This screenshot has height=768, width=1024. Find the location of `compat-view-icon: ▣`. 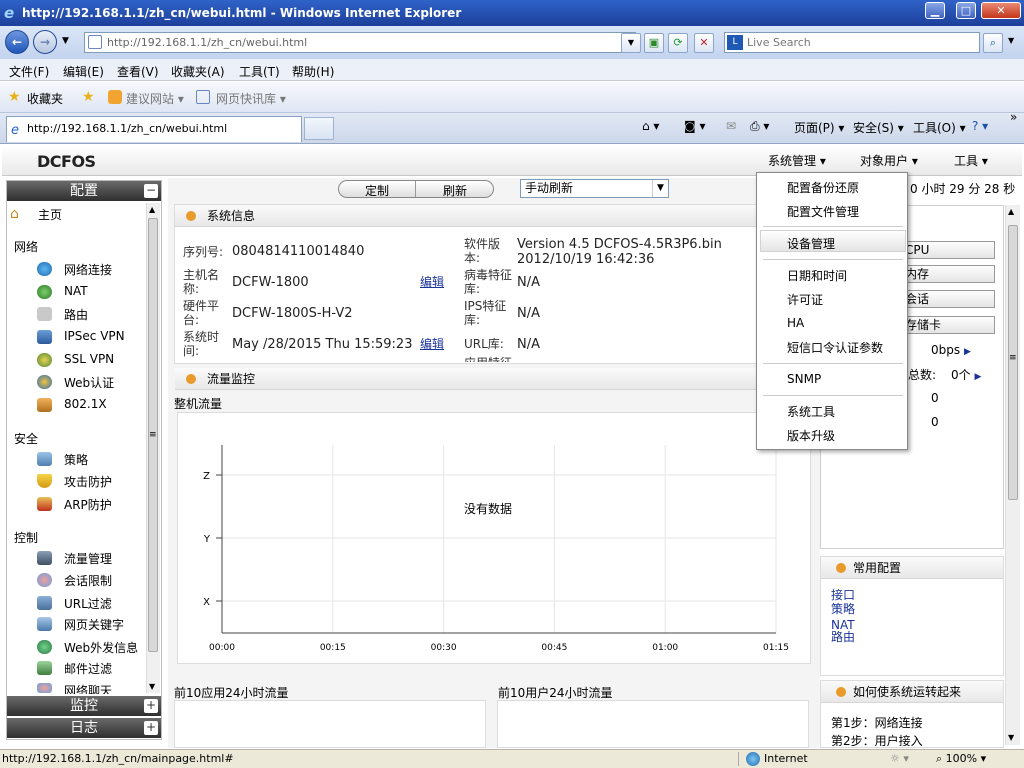

compat-view-icon: ▣ is located at coordinates (654, 43).